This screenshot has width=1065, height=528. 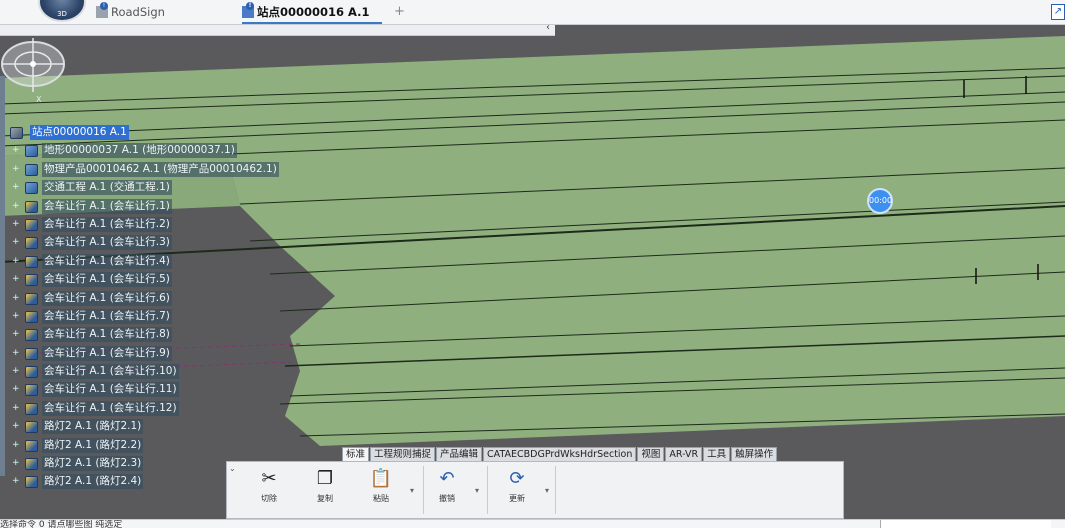 I want to click on tree-item: + 会车让行 A.1 (会车让行.5), so click(x=138, y=280).